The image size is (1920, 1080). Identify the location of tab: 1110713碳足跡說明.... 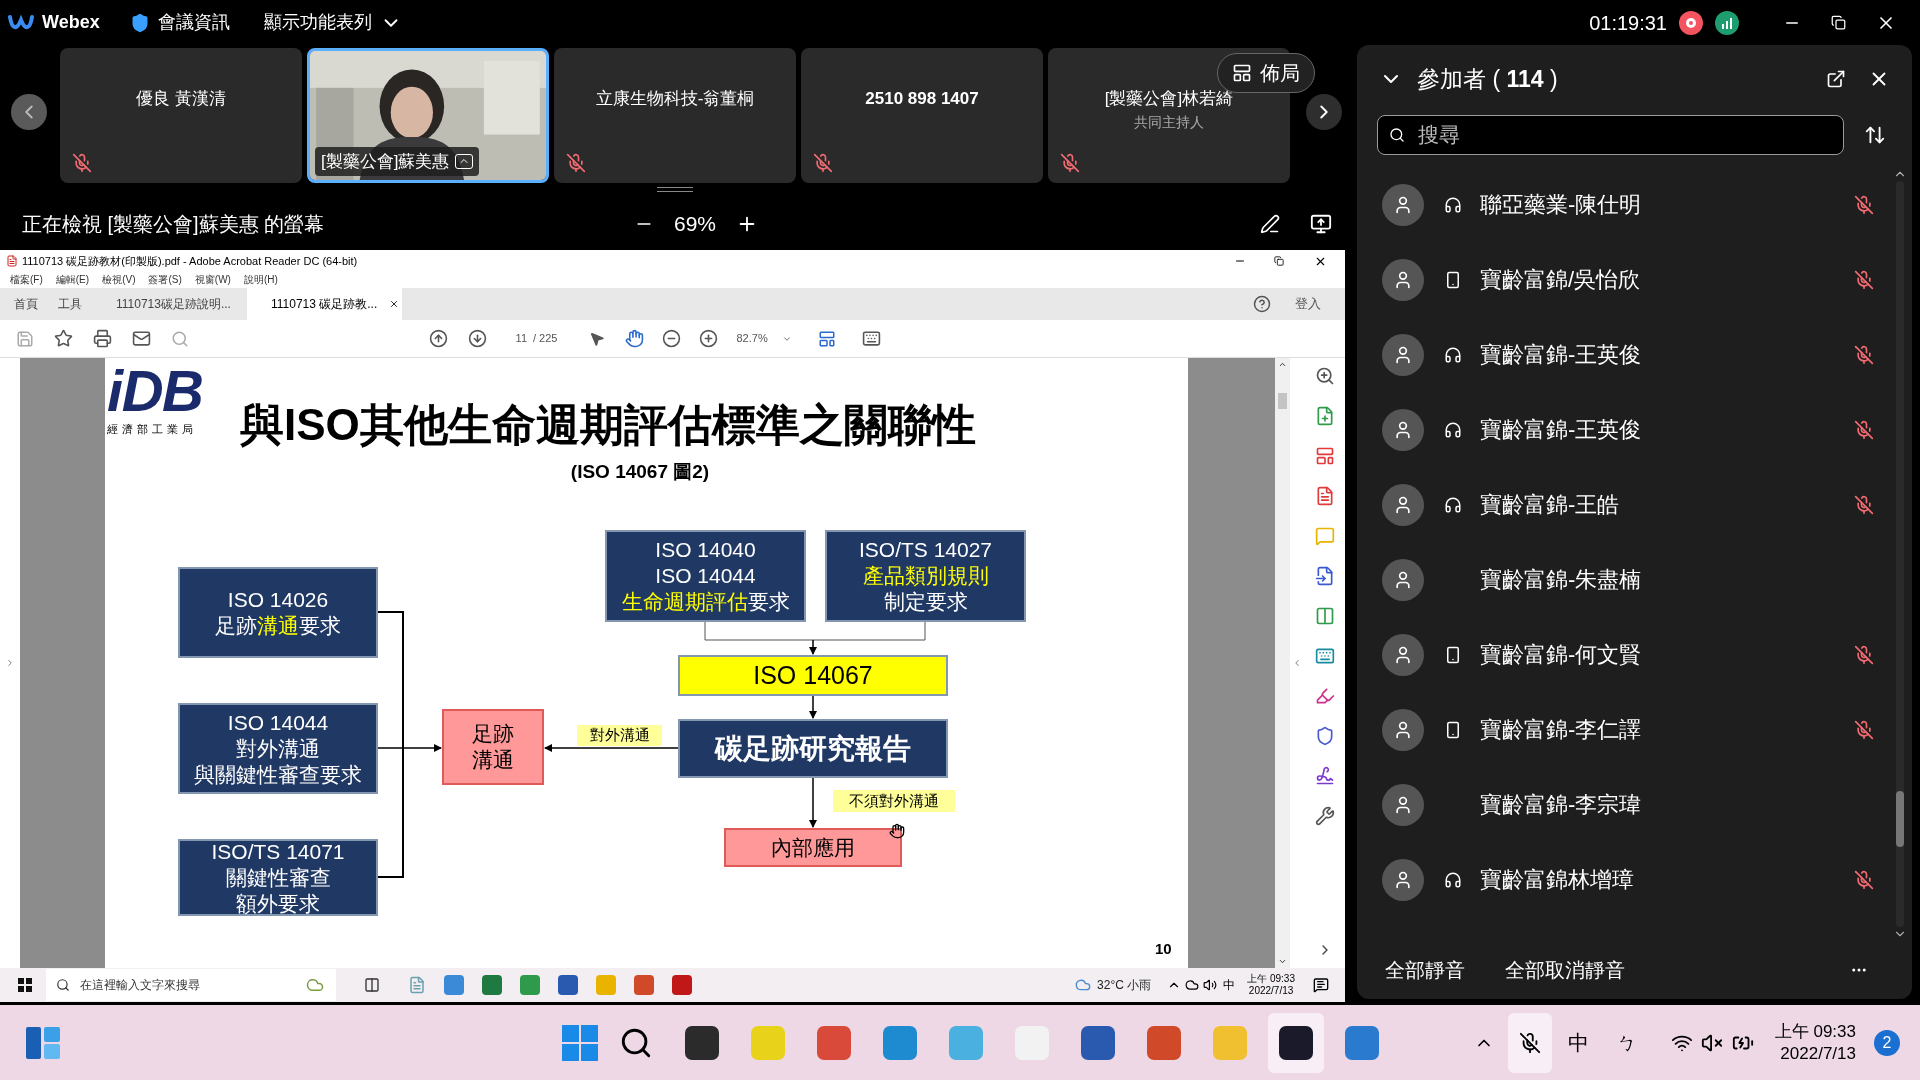
(169, 304).